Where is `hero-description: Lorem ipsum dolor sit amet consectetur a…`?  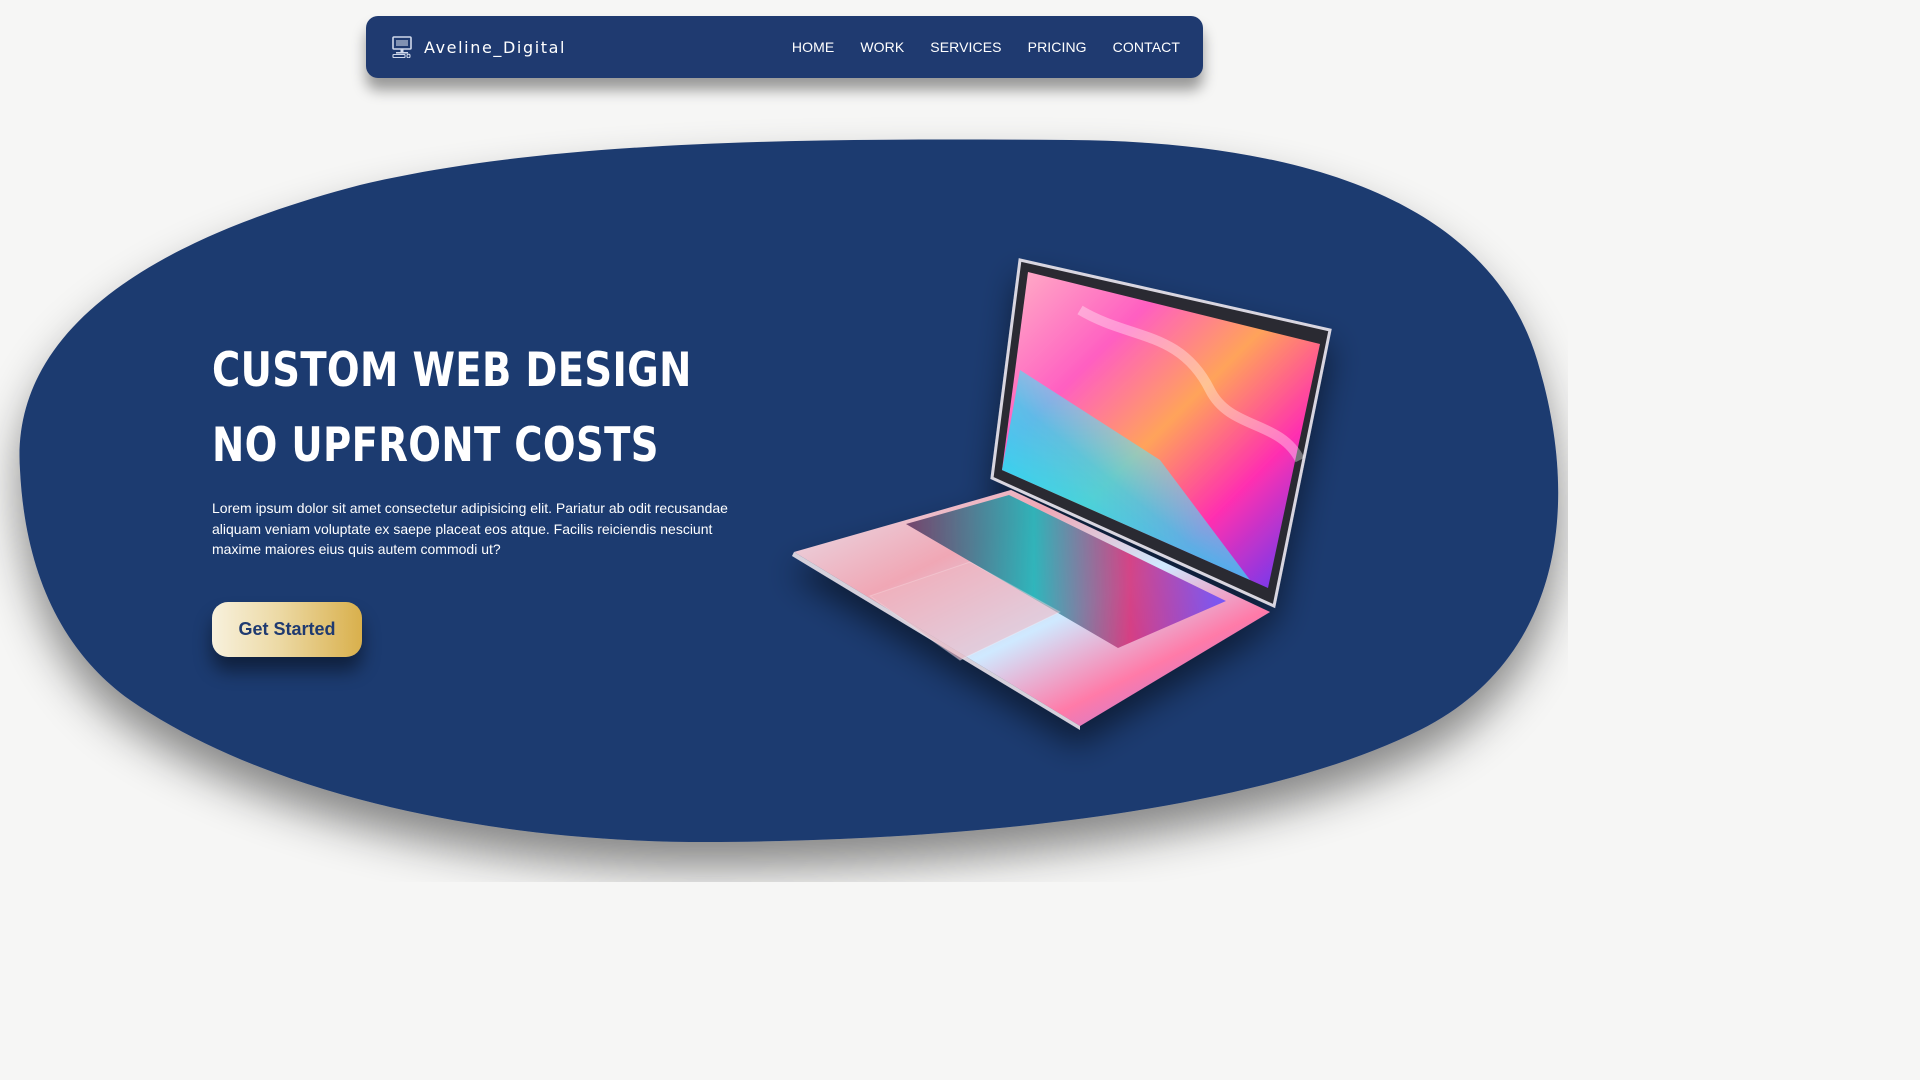
hero-description: Lorem ipsum dolor sit amet consectetur a… is located at coordinates (470, 528).